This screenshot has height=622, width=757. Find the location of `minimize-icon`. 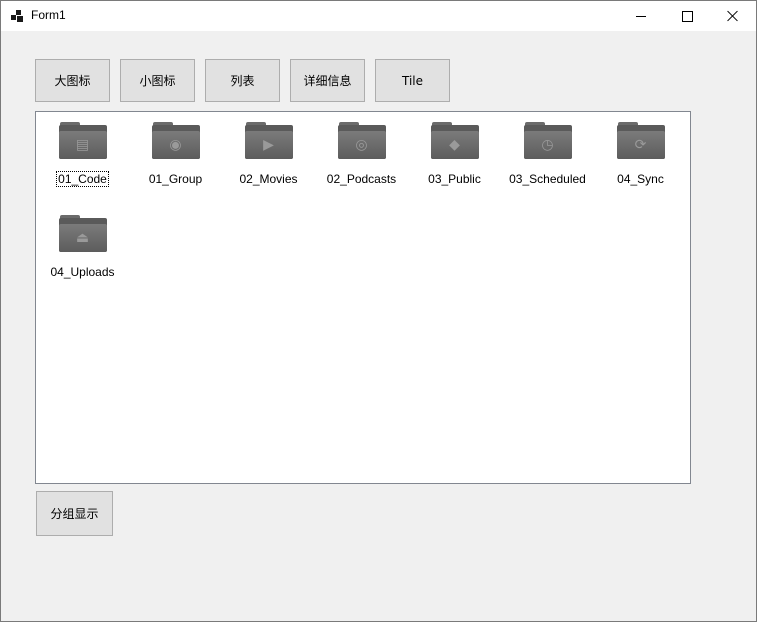

minimize-icon is located at coordinates (641, 16).